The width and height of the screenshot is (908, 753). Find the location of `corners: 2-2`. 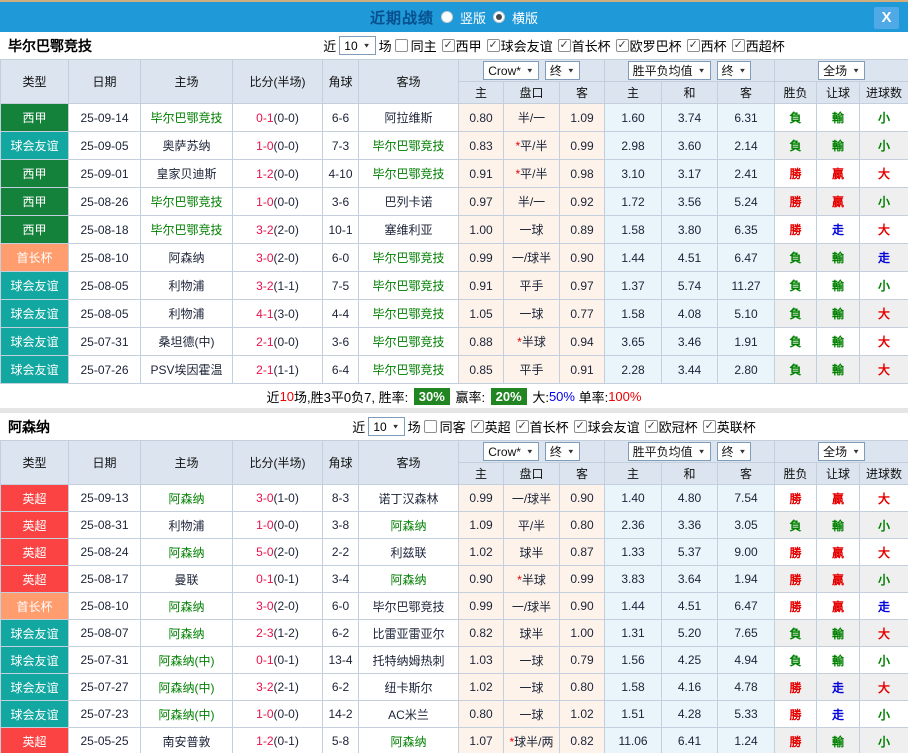

corners: 2-2 is located at coordinates (340, 552).